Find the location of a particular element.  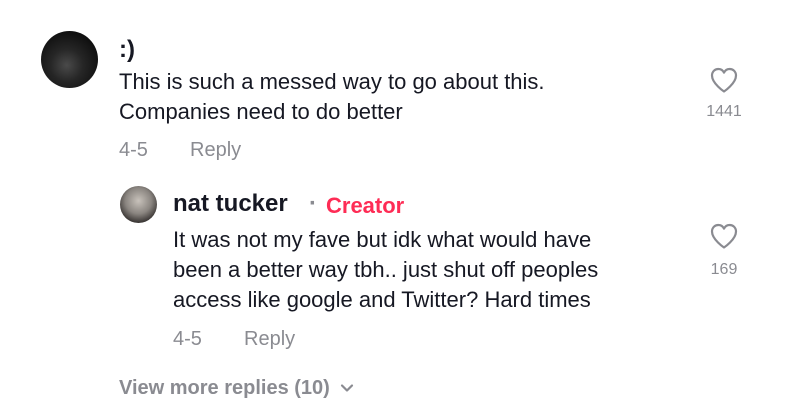

comment-username: :) is located at coordinates (127, 50).